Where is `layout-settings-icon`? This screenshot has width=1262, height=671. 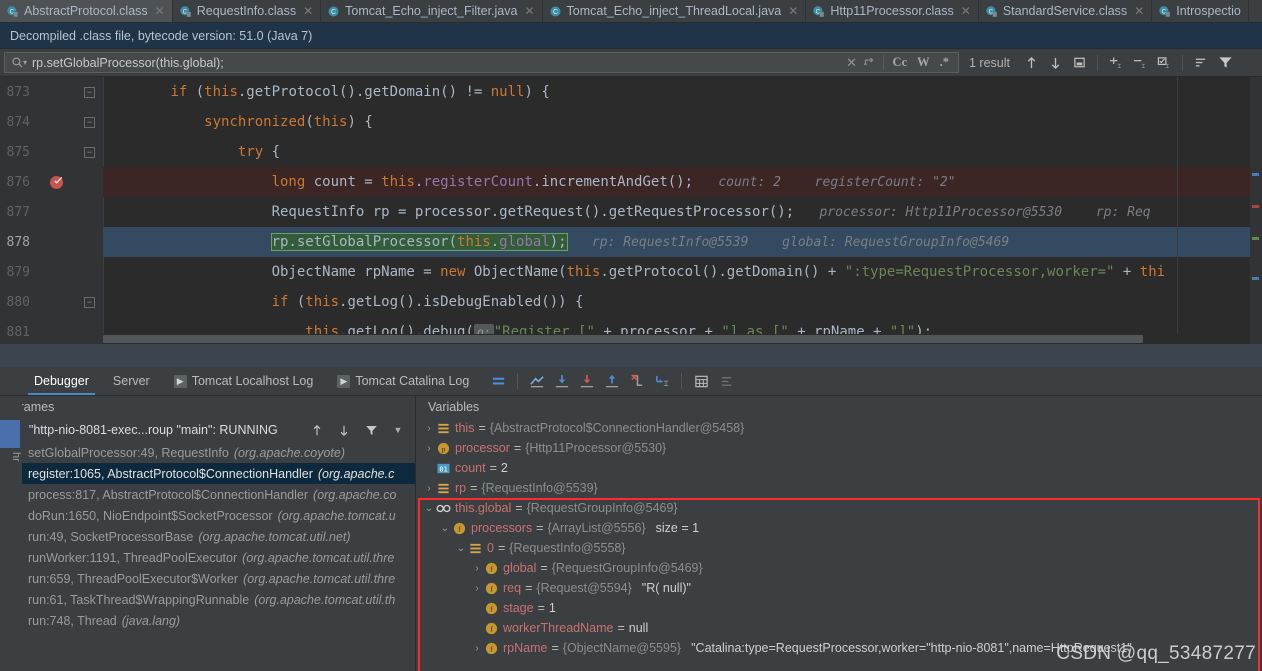 layout-settings-icon is located at coordinates (498, 381).